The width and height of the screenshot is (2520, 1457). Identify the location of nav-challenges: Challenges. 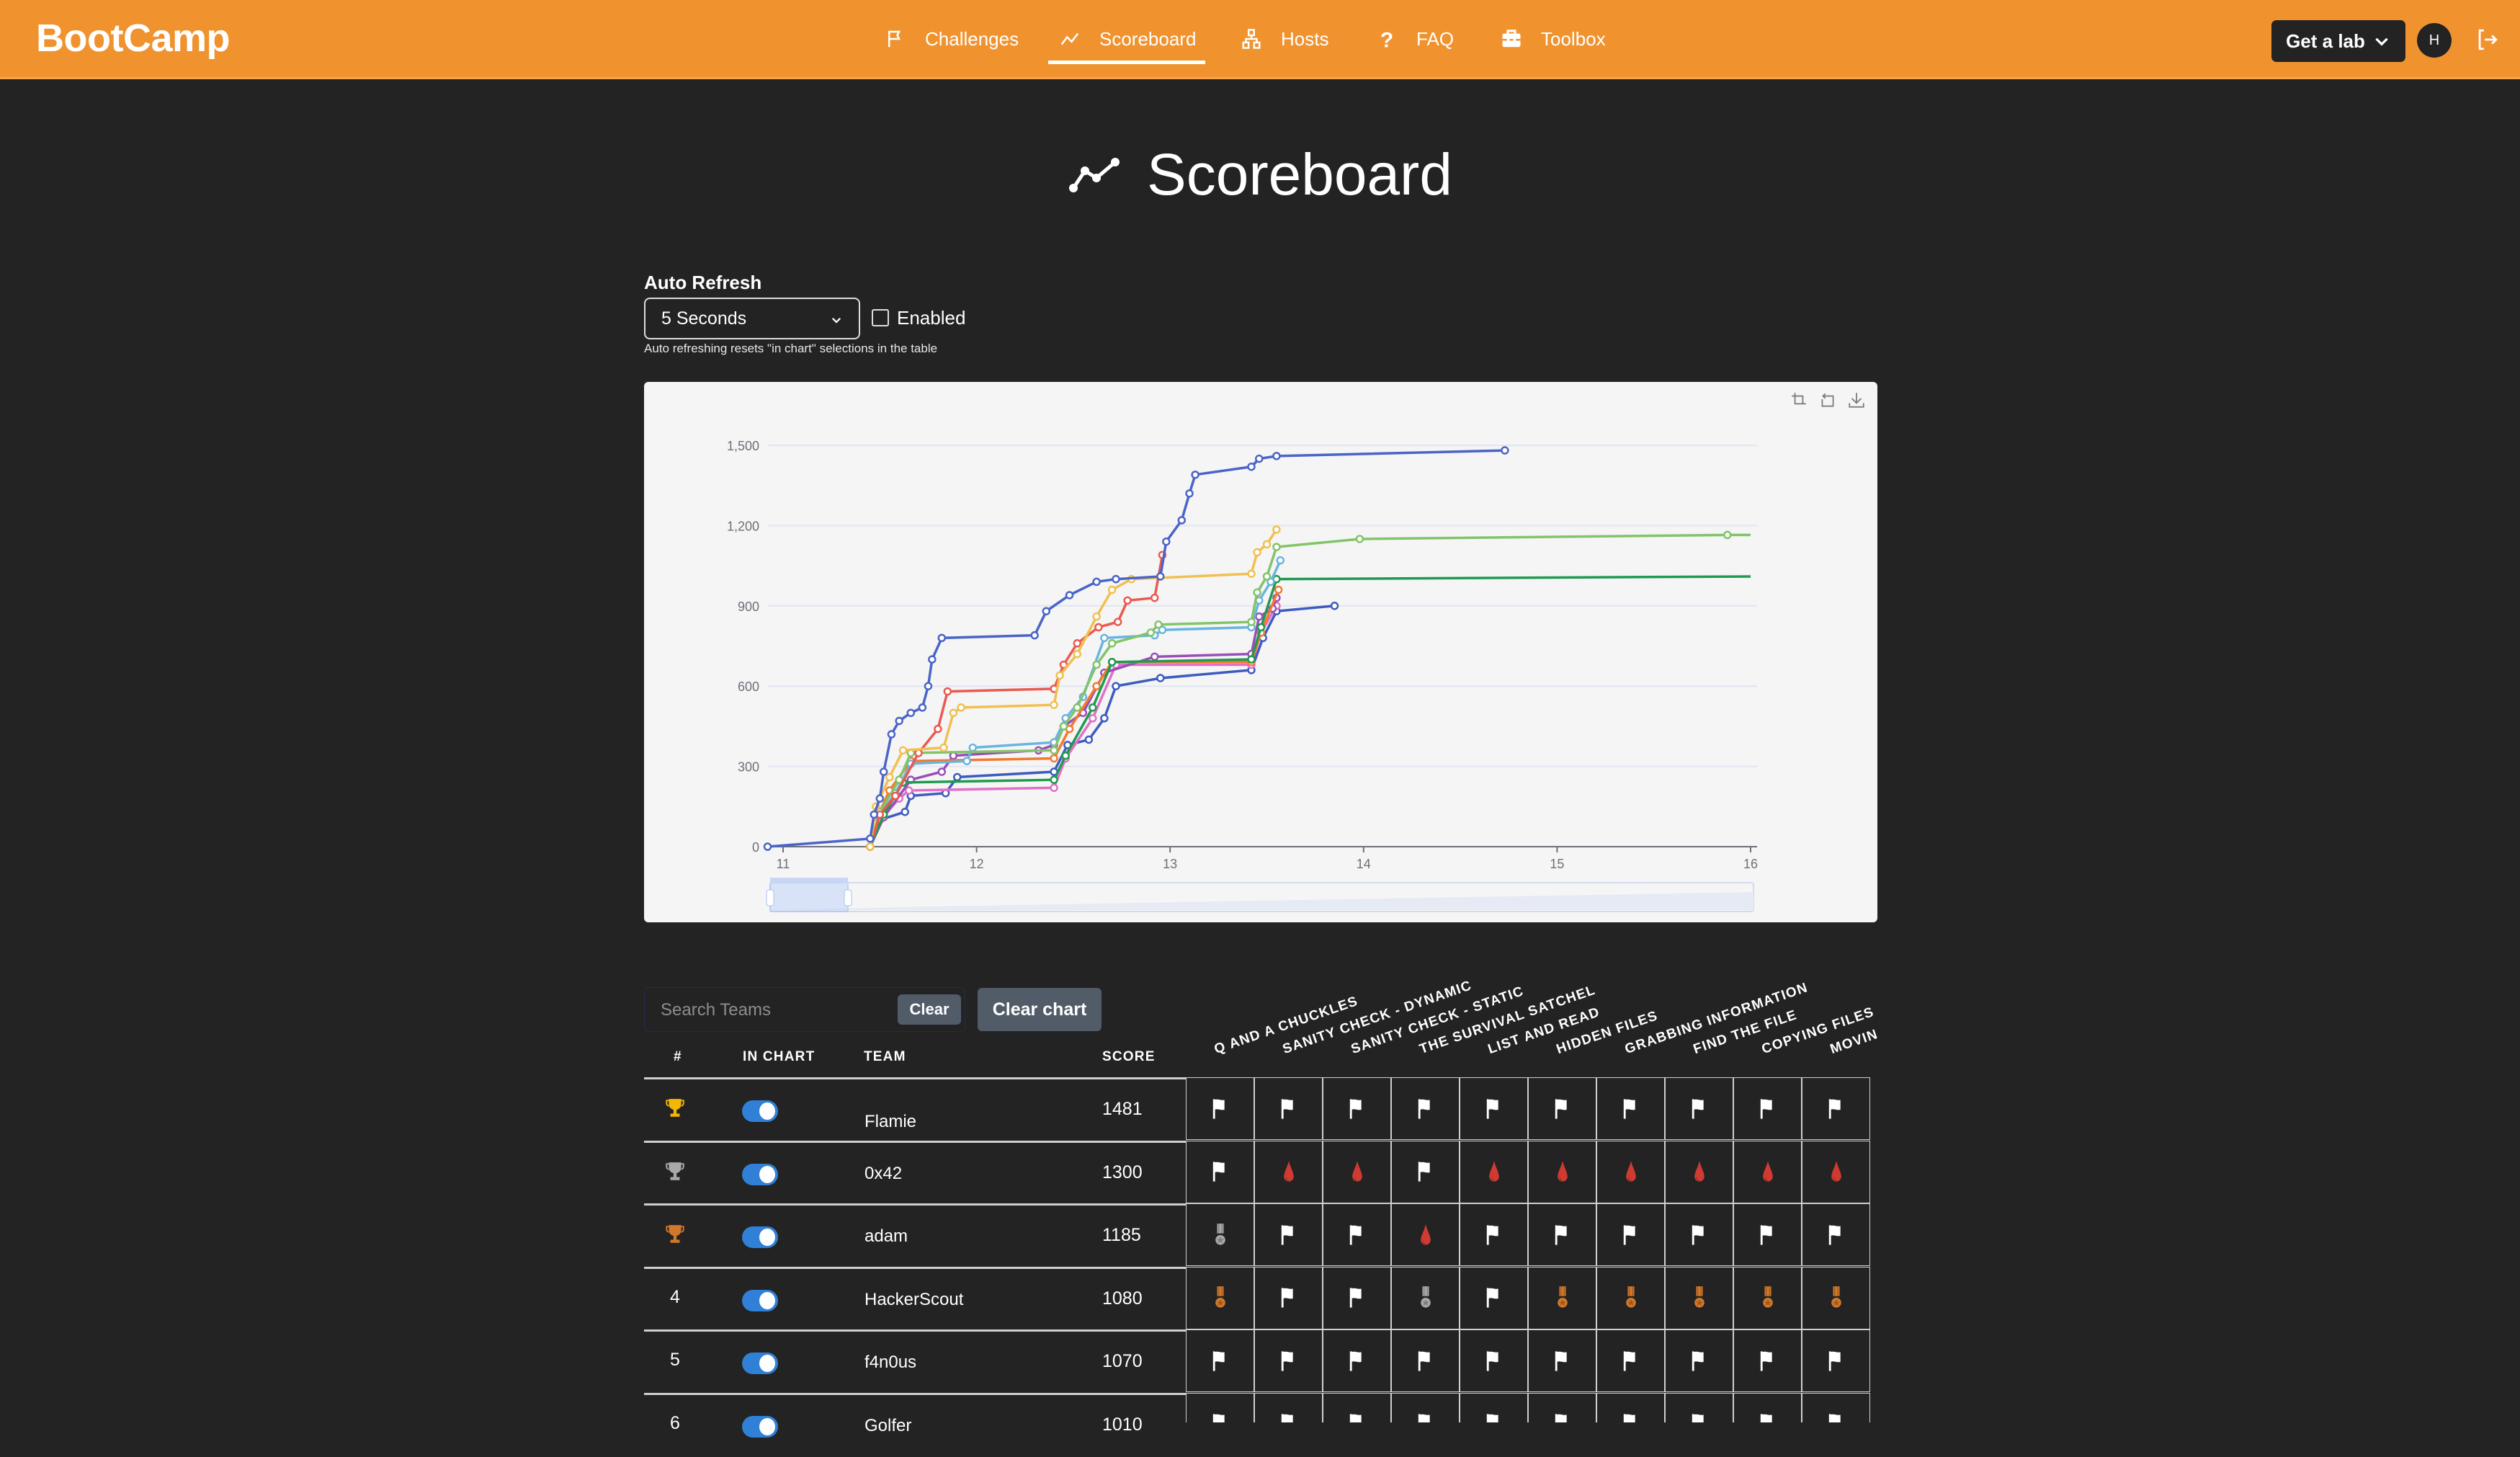
(952, 39).